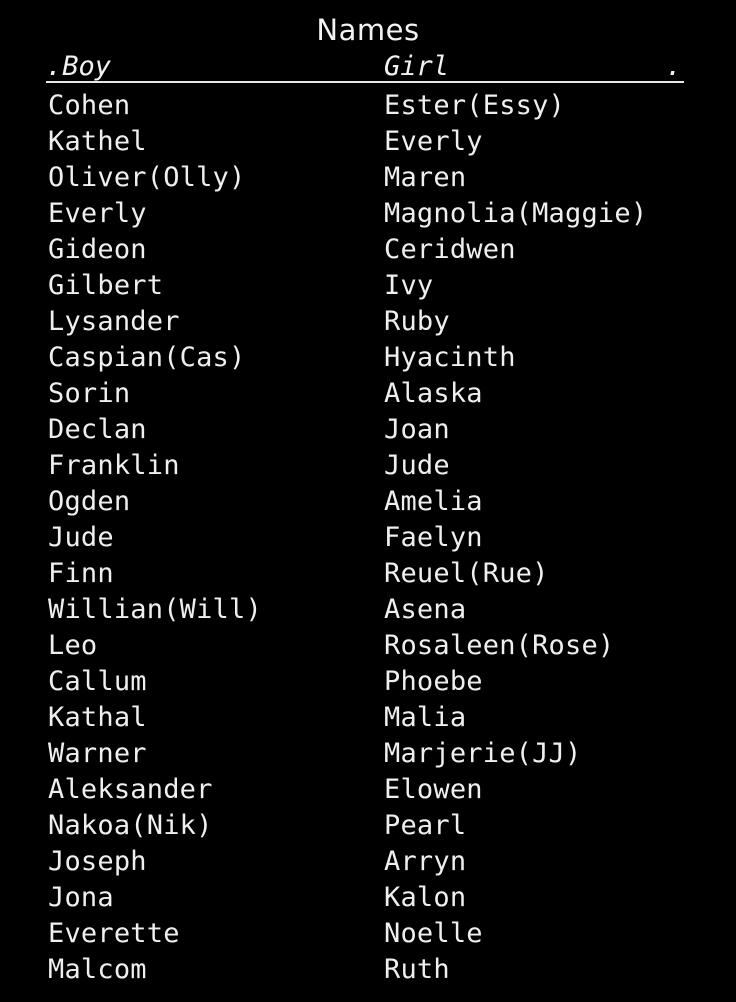 The image size is (736, 1002). Describe the element at coordinates (114, 465) in the screenshot. I see `name-cell-boy: Franklin` at that location.